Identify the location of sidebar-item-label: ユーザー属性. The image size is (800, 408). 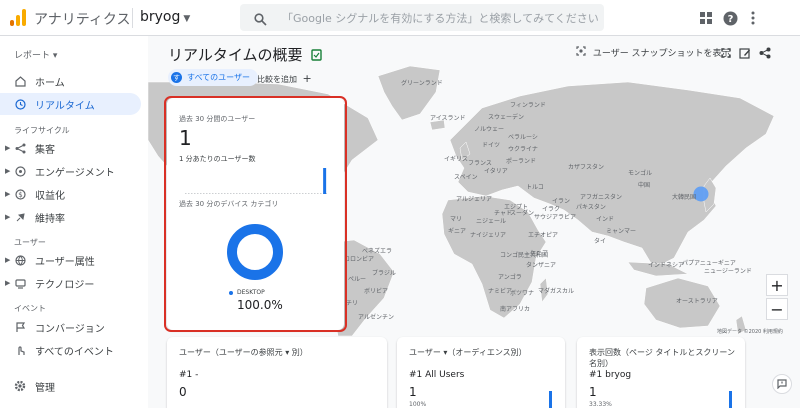
(65, 262).